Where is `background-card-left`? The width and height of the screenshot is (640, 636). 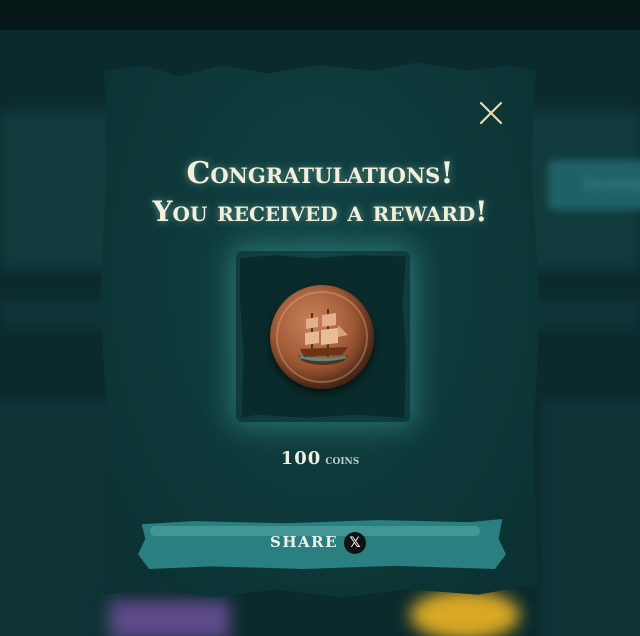
background-card-left is located at coordinates (60, 518).